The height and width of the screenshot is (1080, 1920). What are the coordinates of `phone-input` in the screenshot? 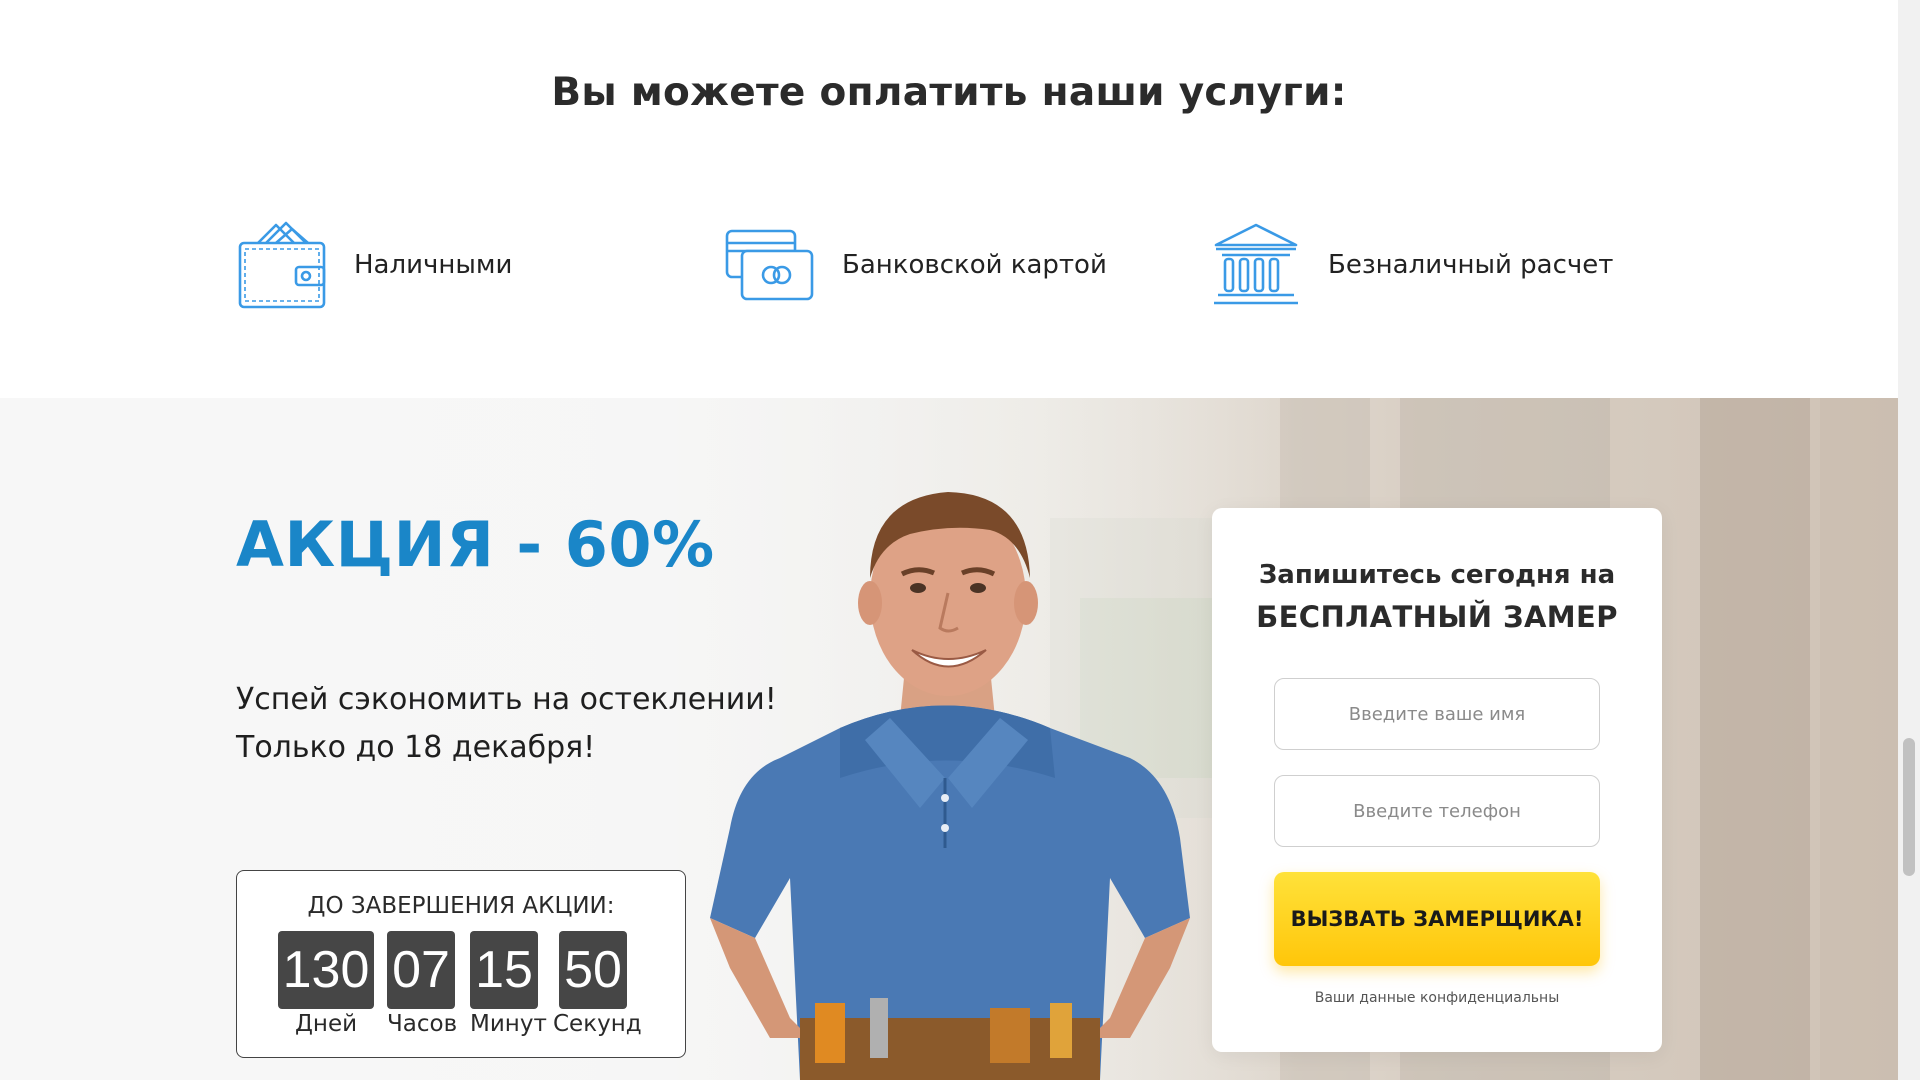 It's located at (1437, 811).